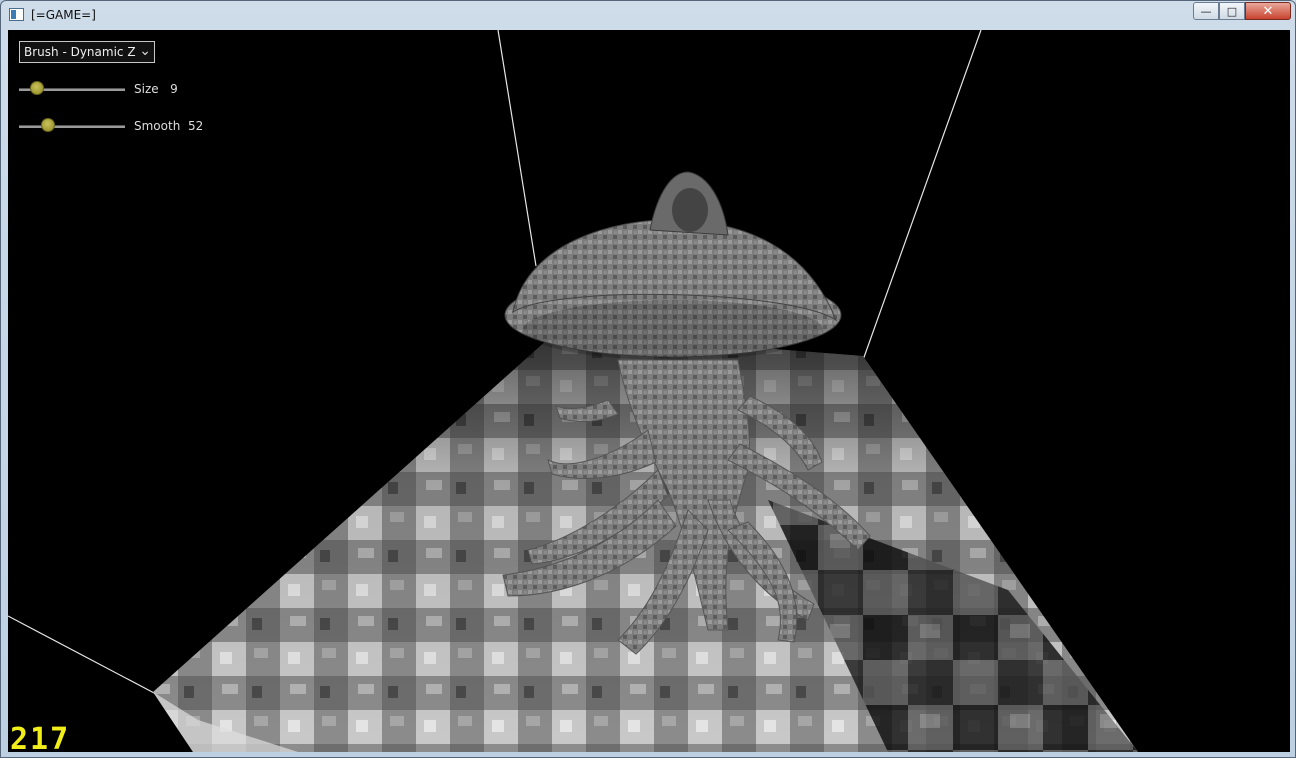 The height and width of the screenshot is (758, 1296). I want to click on brush-mode-select: Brush - Dynamic Z ⌄, so click(87, 52).